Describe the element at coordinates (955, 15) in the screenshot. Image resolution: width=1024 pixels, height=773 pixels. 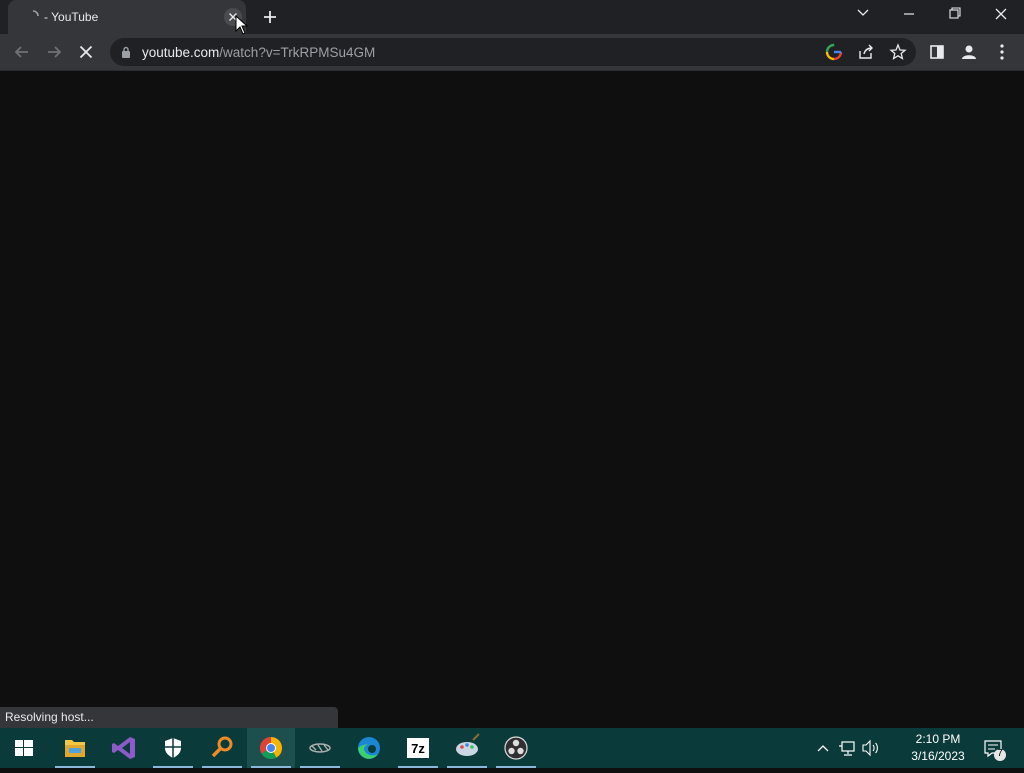
I see `restore-button` at that location.